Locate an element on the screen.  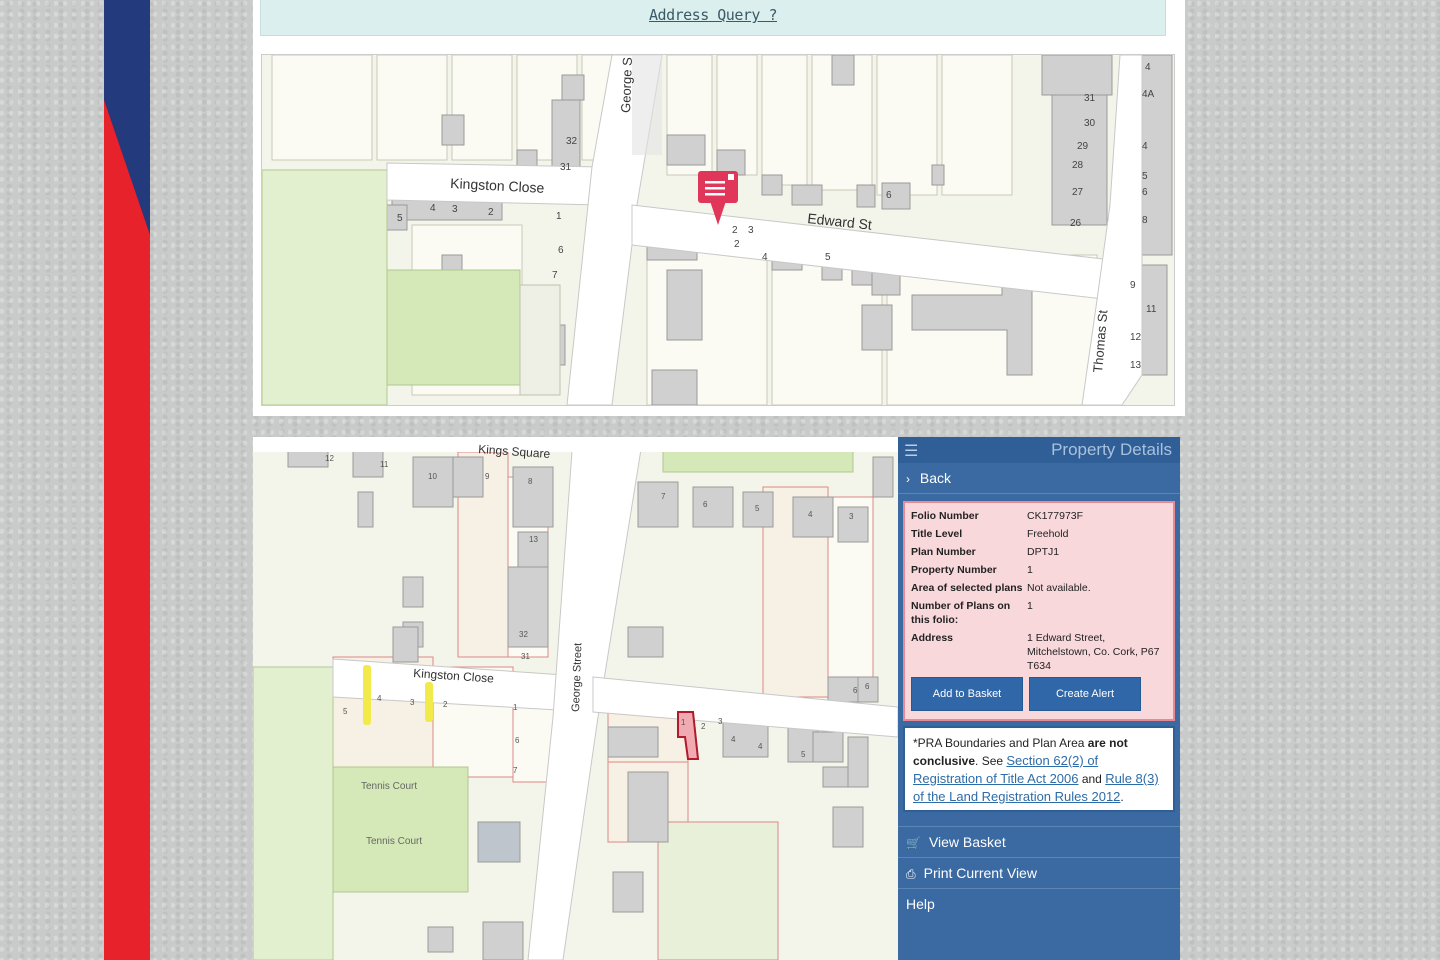
detail-row: Folio Number CK177973F is located at coordinates (997, 516).